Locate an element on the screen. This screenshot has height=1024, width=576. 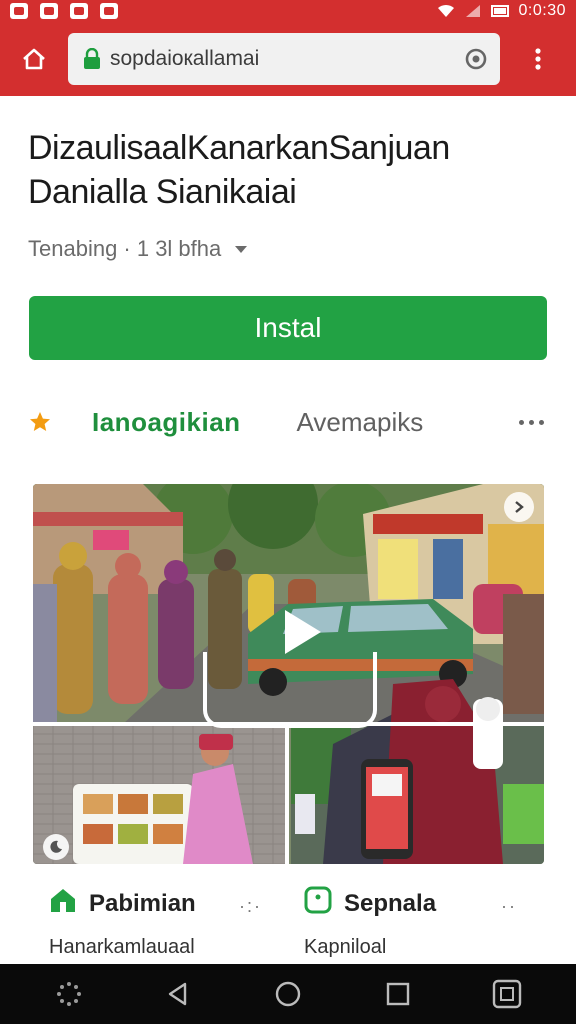
assistant-button is located at coordinates (69, 994).